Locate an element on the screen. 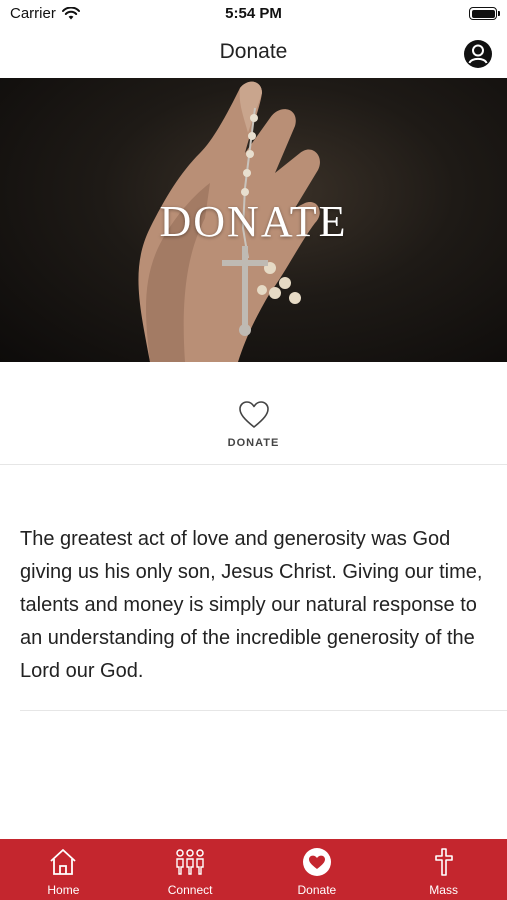 This screenshot has width=507, height=900. donate-action: DONATE is located at coordinates (253, 413).